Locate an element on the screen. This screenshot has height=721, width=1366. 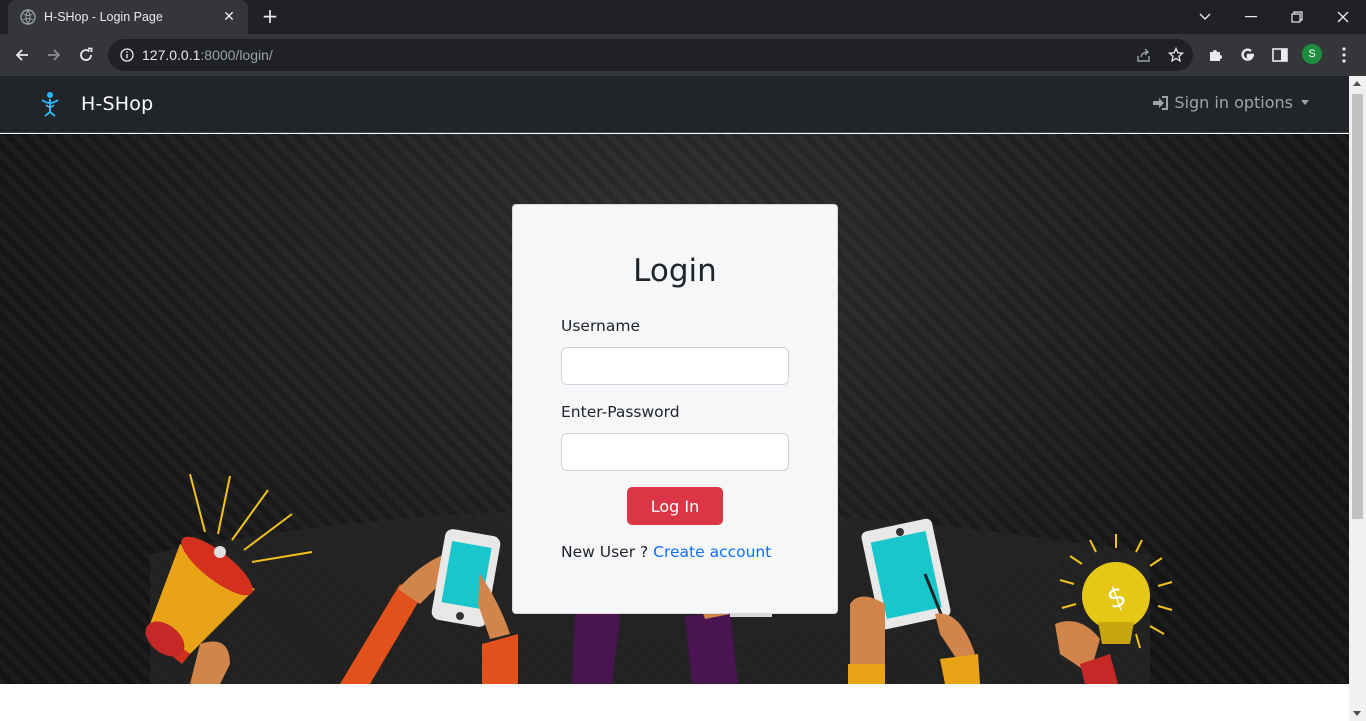
brand-logo-icon is located at coordinates (50, 104).